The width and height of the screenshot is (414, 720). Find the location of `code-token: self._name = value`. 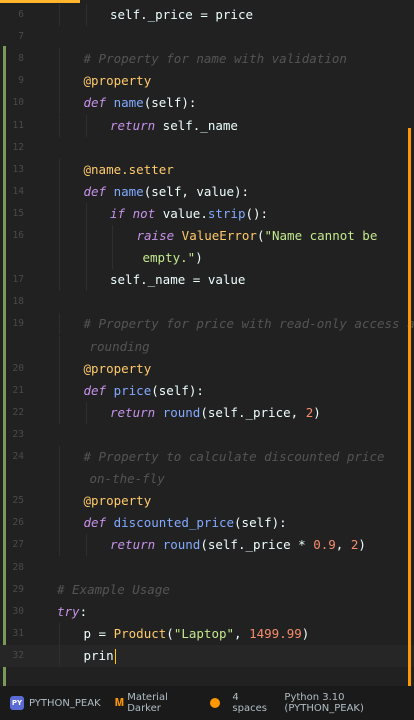

code-token: self._name = value is located at coordinates (178, 280).